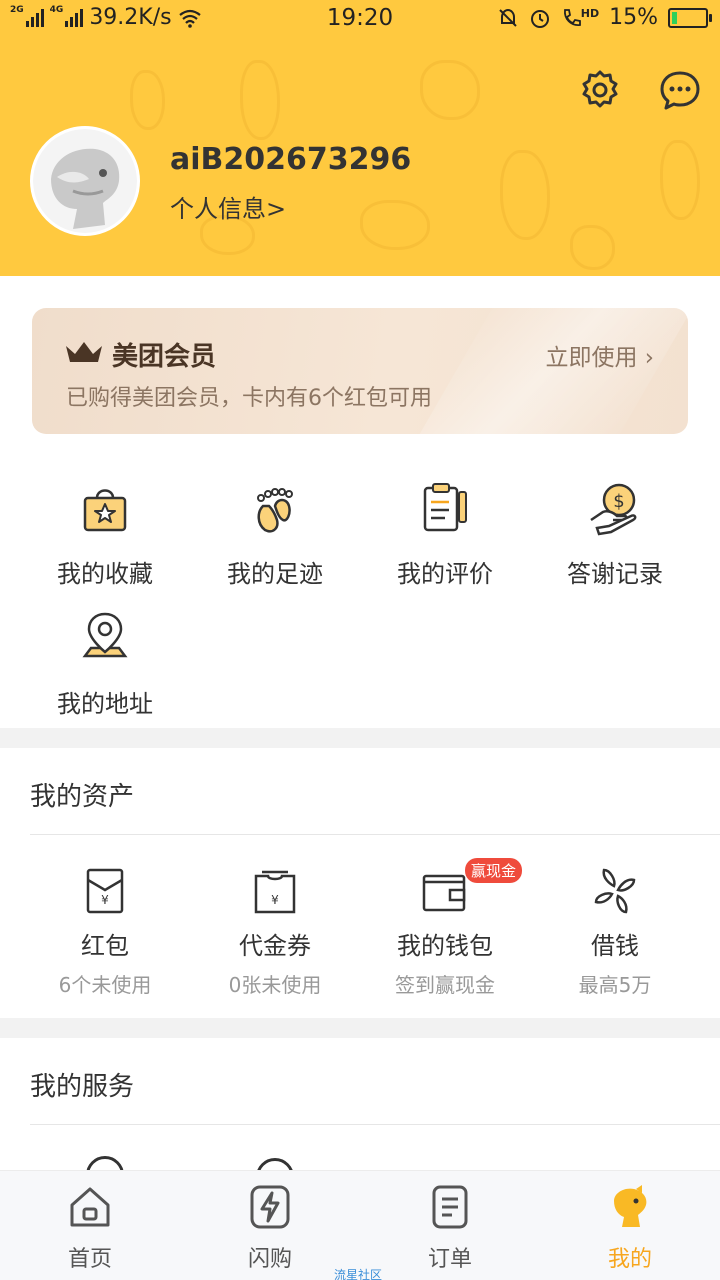 This screenshot has width=720, height=1280. I want to click on bottom-nav: 首页 闪购 订单 我的, so click(360, 1225).